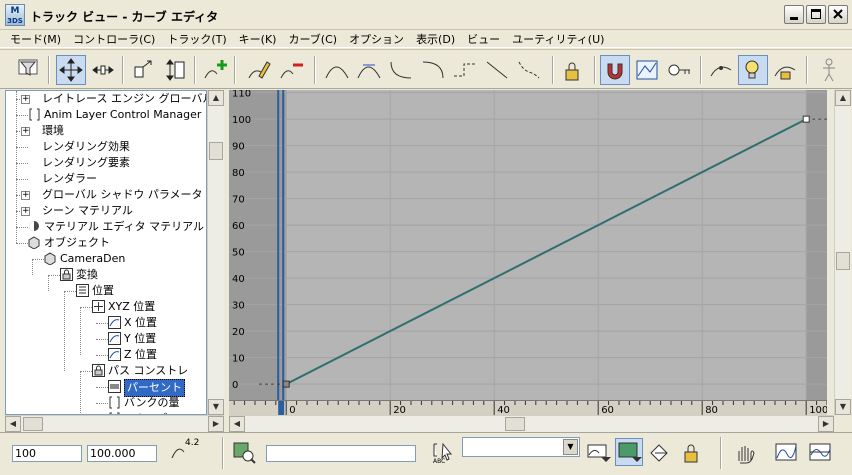  I want to click on snap-frames-button, so click(615, 70).